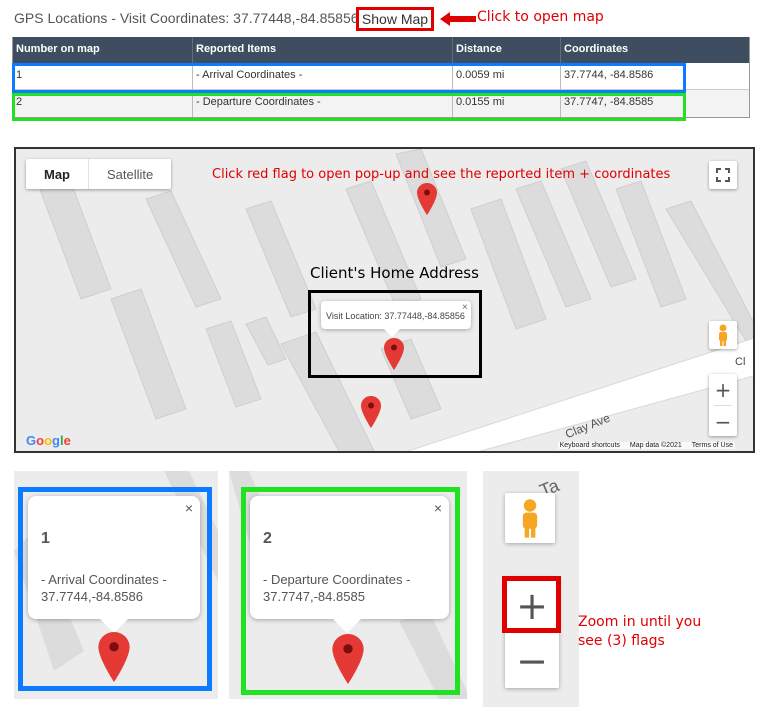 The image size is (767, 711). I want to click on street-label-partial: Cl, so click(740, 362).